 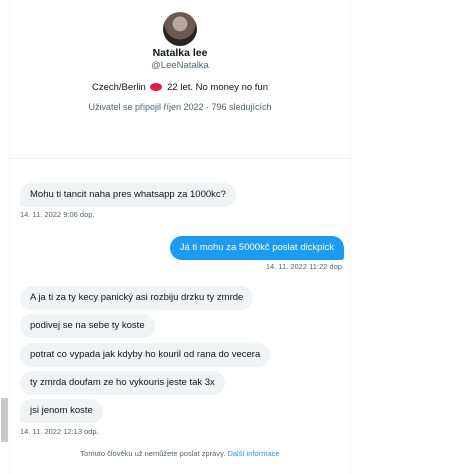 What do you see at coordinates (156, 87) in the screenshot?
I see `kiss-mark-emoji-icon` at bounding box center [156, 87].